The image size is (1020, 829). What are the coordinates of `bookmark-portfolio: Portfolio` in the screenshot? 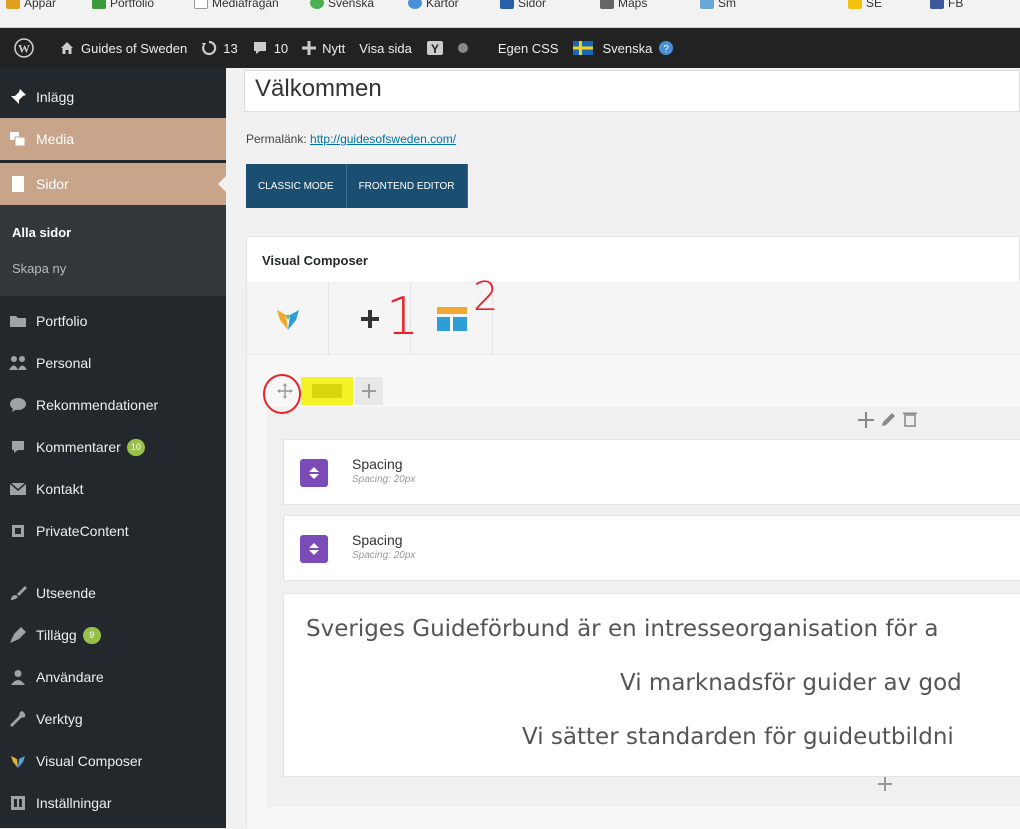 It's located at (123, 5).